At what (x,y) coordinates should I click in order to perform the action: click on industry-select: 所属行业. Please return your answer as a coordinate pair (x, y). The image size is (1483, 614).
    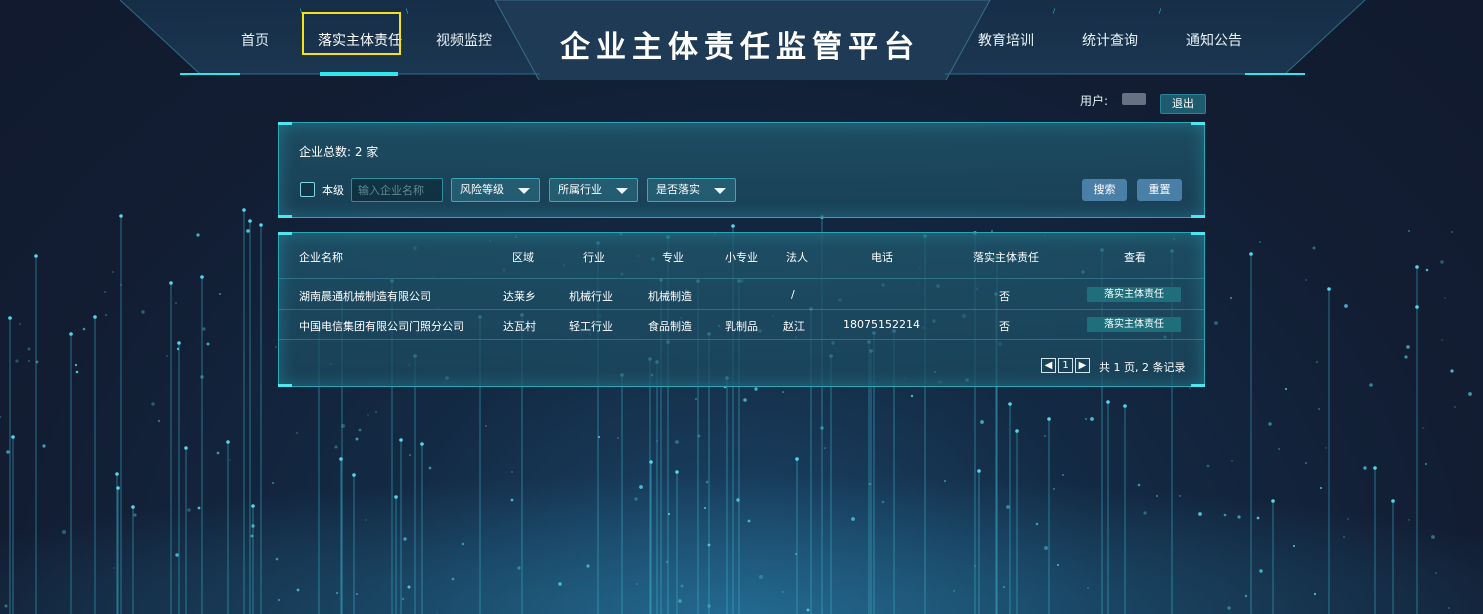
    Looking at the image, I should click on (593, 190).